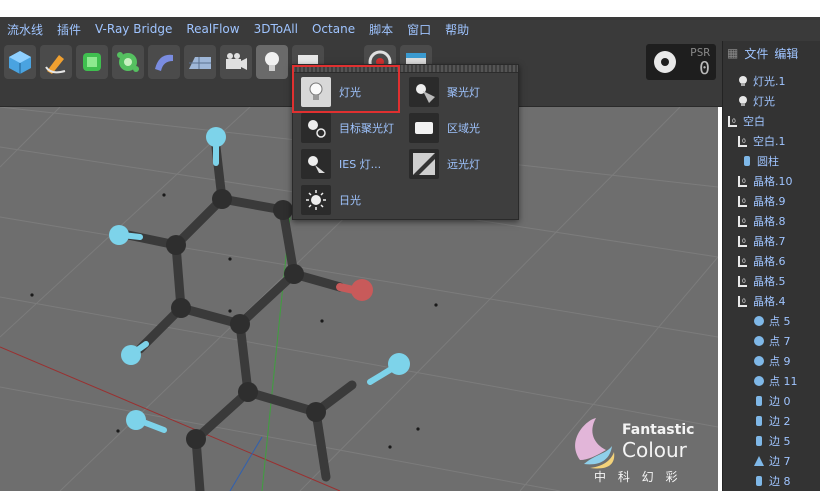 The image size is (820, 491). I want to click on watermark-logo: Fantastic Colour 中 科 幻 彩, so click(631, 449).